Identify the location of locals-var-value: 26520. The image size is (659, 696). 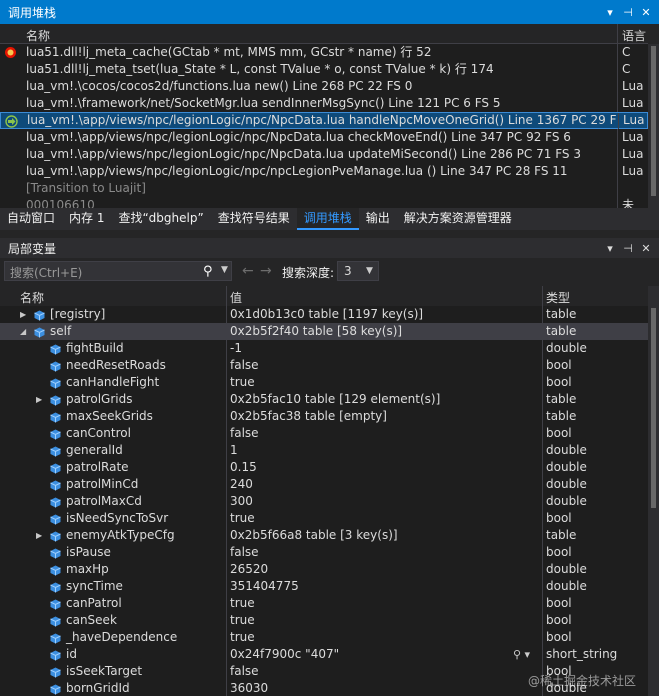
(385, 569).